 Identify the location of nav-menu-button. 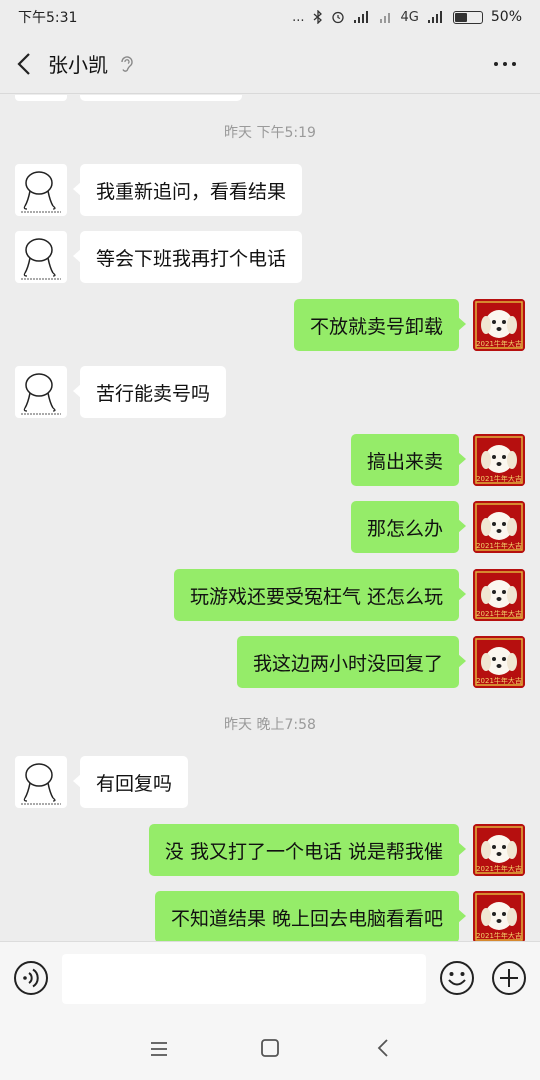
(159, 1049).